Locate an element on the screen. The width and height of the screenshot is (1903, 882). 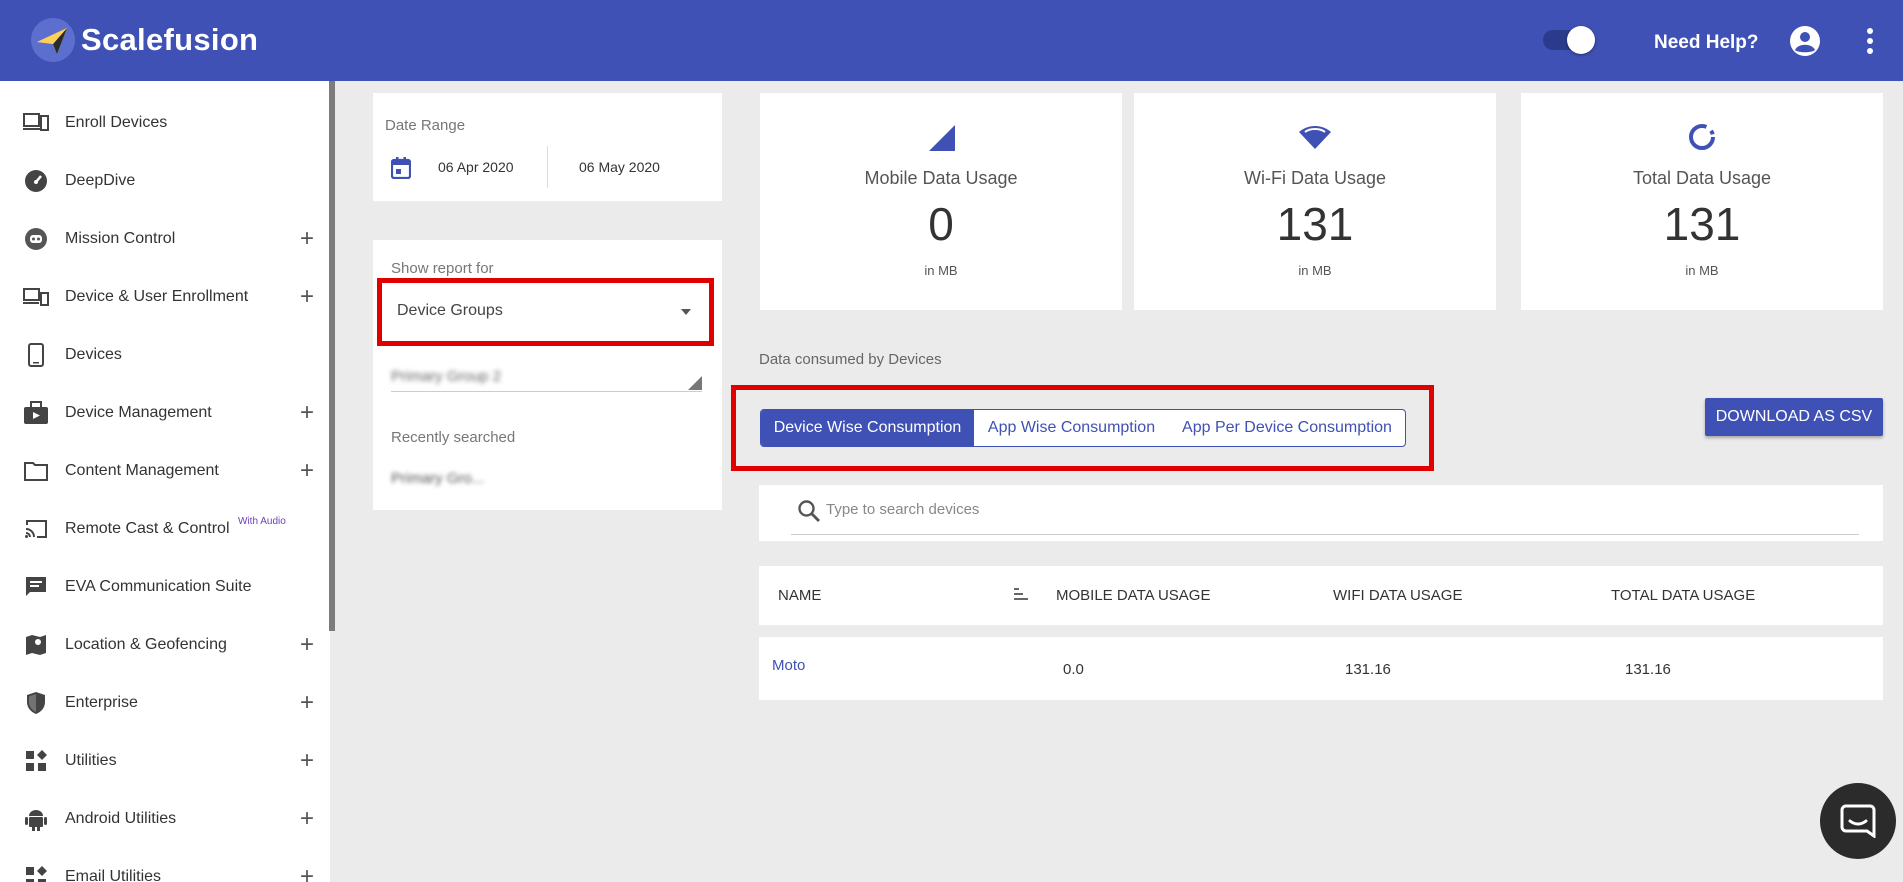
sidebar-item: DeepDive is located at coordinates (165, 181).